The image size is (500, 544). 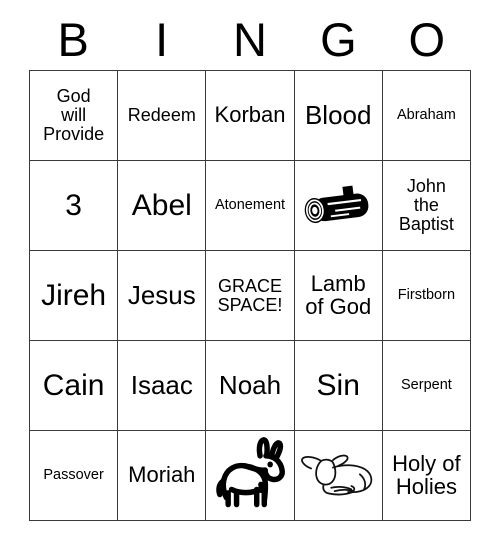 I want to click on bingo-cell: Blood, so click(x=338, y=116).